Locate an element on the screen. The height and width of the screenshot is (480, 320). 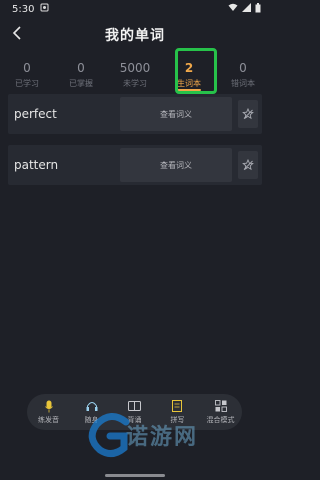
tab-label: 已掌握 is located at coordinates (81, 83).